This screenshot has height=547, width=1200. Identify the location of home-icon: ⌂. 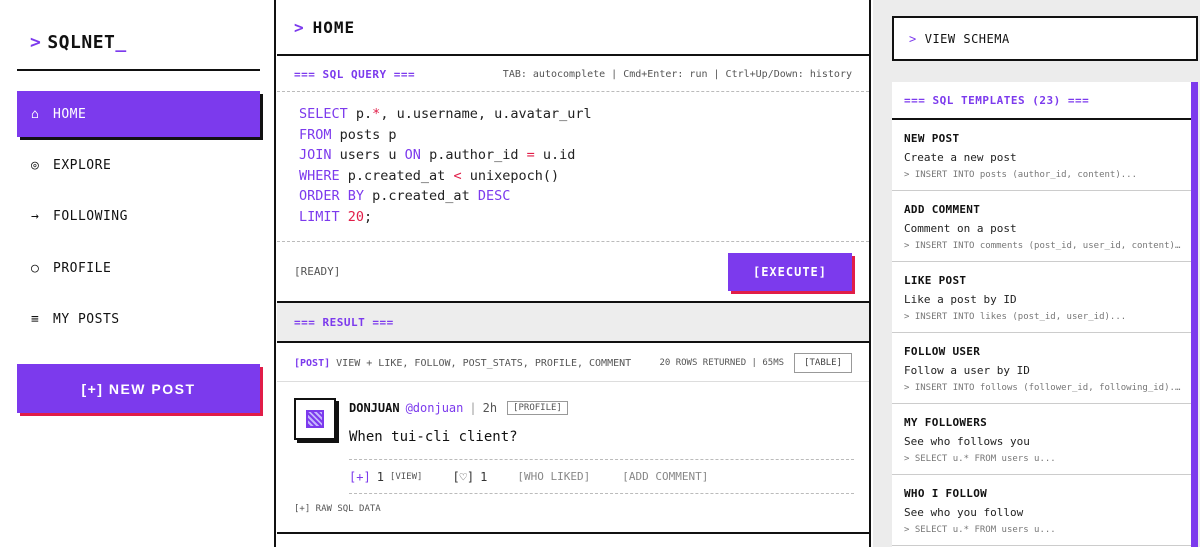
(35, 114).